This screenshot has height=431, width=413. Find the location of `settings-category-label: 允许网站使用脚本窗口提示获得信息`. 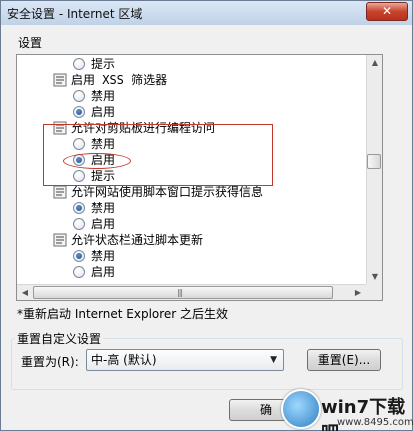

settings-category-label: 允许网站使用脚本窗口提示获得信息 is located at coordinates (167, 192).